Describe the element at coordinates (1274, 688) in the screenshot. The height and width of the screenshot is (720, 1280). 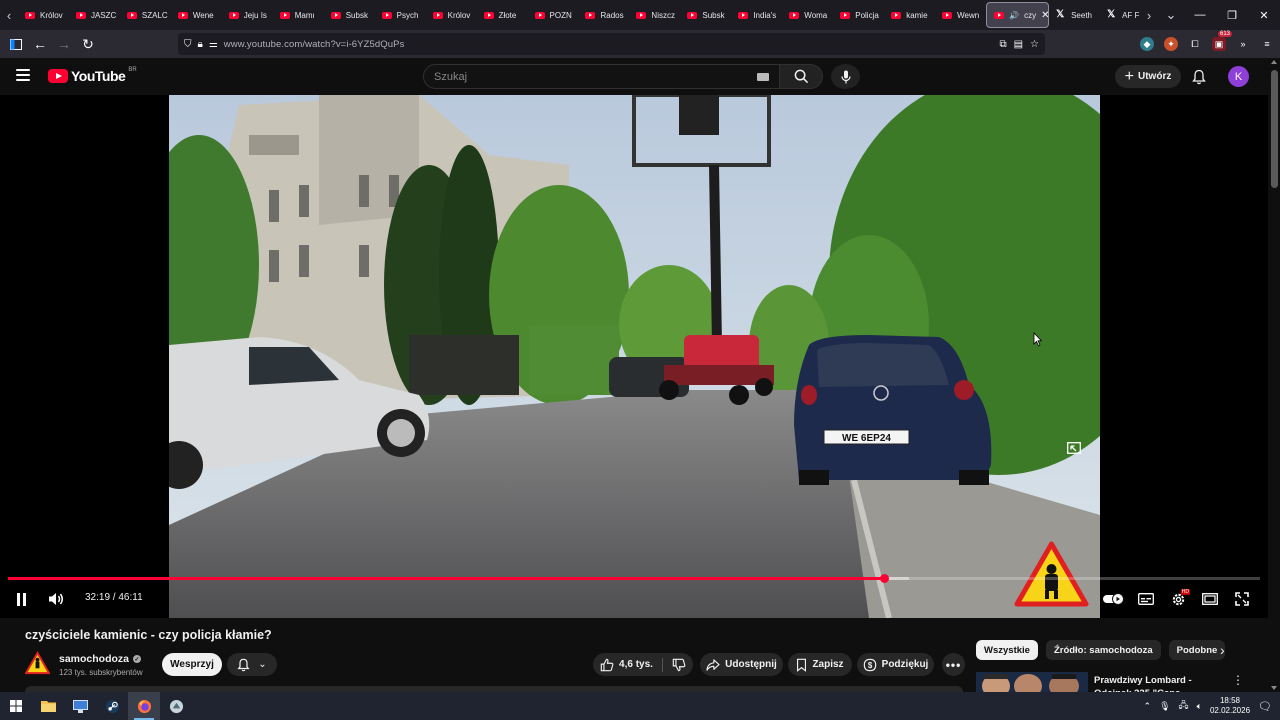
I see `scroll-down-arrow-icon` at that location.